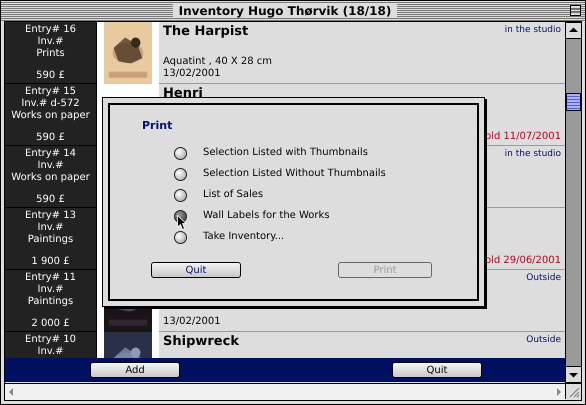 This screenshot has width=586, height=405. Describe the element at coordinates (201, 342) in the screenshot. I see `work-title: Shipwreck` at that location.